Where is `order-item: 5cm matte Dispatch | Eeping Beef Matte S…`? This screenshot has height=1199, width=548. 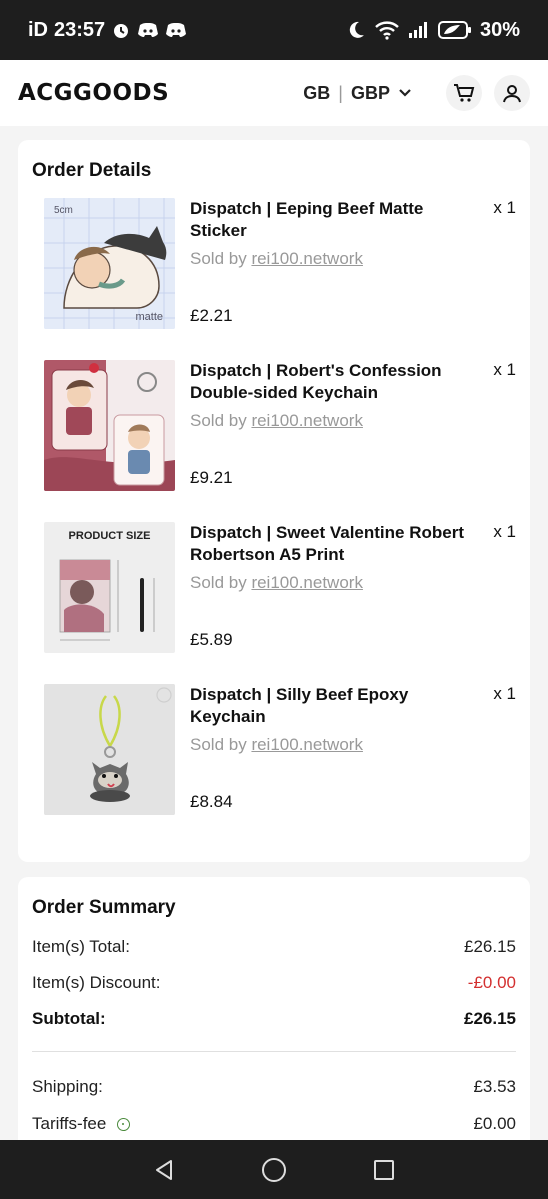
order-item: 5cm matte Dispatch | Eeping Beef Matte S… is located at coordinates (280, 264).